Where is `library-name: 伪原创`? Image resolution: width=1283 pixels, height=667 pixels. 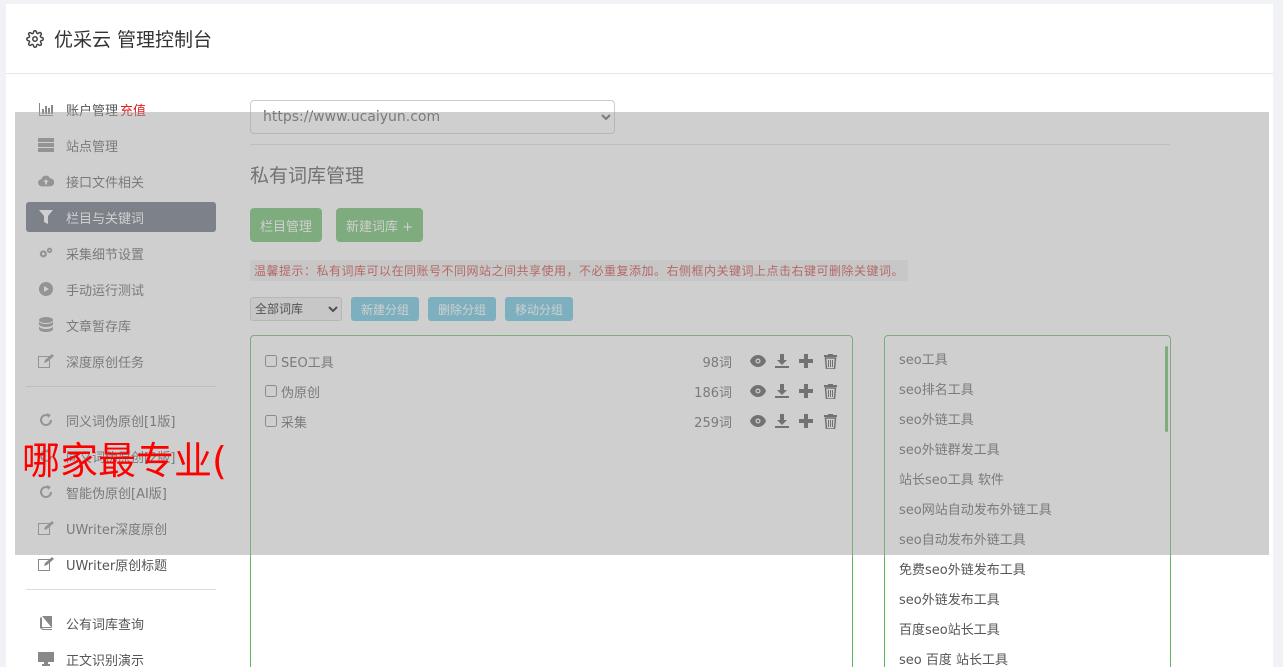 library-name: 伪原创 is located at coordinates (487, 391).